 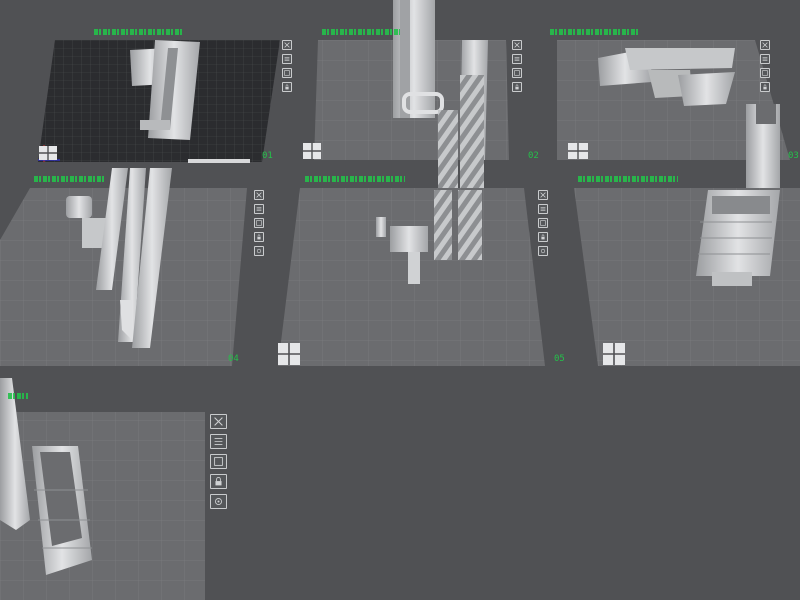 What do you see at coordinates (533, 156) in the screenshot?
I see `plate-2-number: 02` at bounding box center [533, 156].